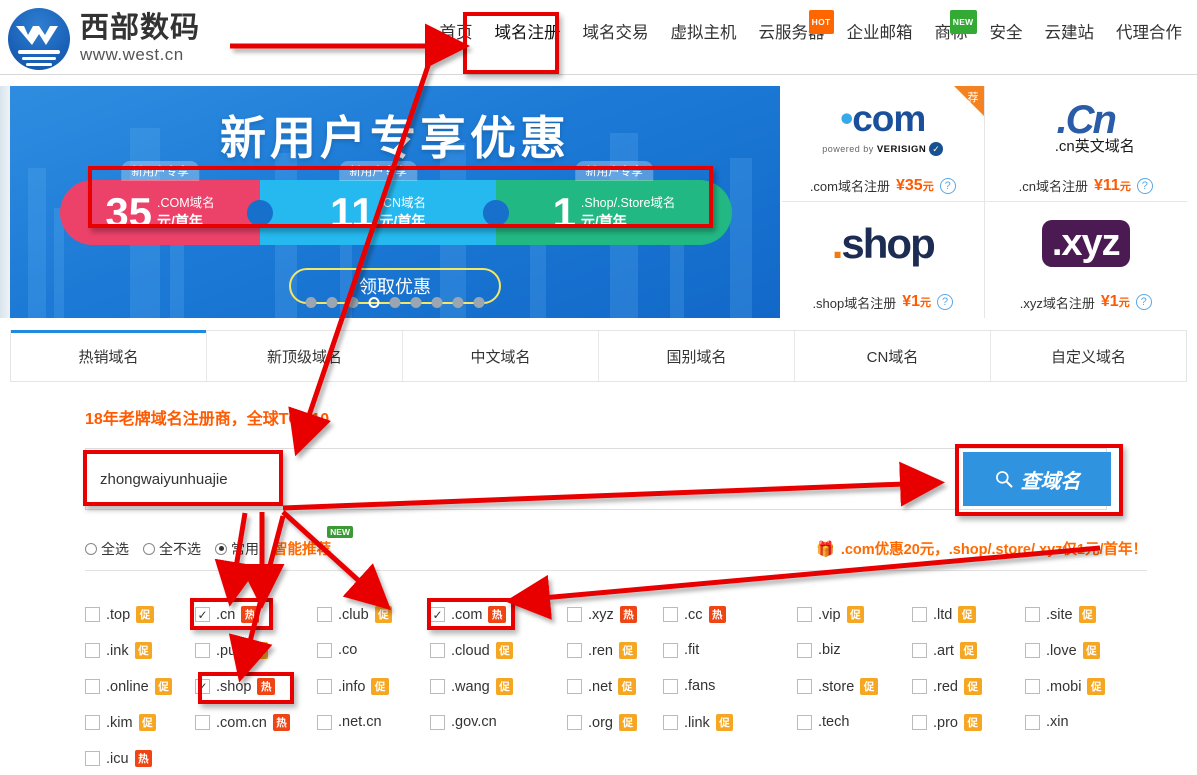 This screenshot has width=1197, height=775. Describe the element at coordinates (121, 722) in the screenshot. I see `domain-option-kim: .kim 促` at that location.